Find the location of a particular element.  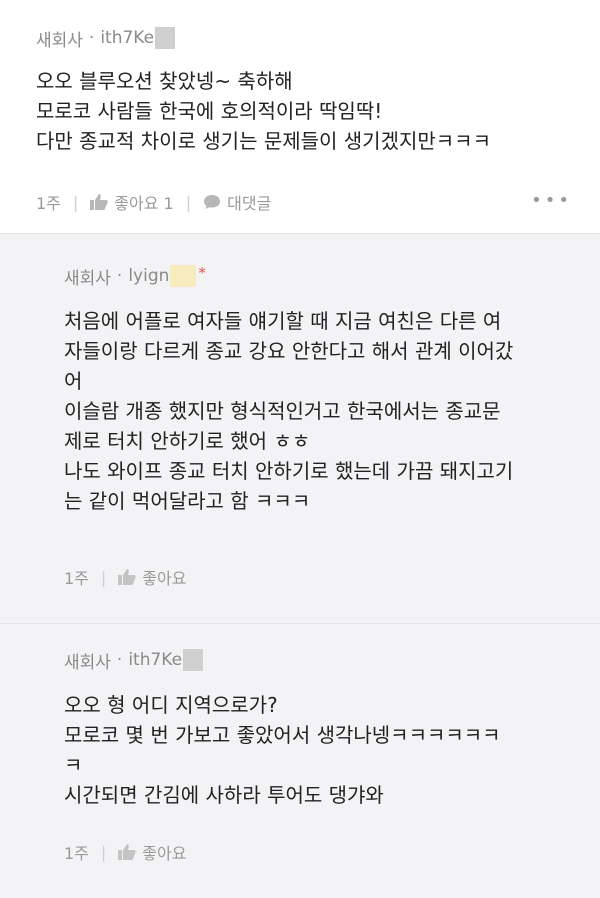

comment-meta: 새회사 · lyign * is located at coordinates (332, 276).